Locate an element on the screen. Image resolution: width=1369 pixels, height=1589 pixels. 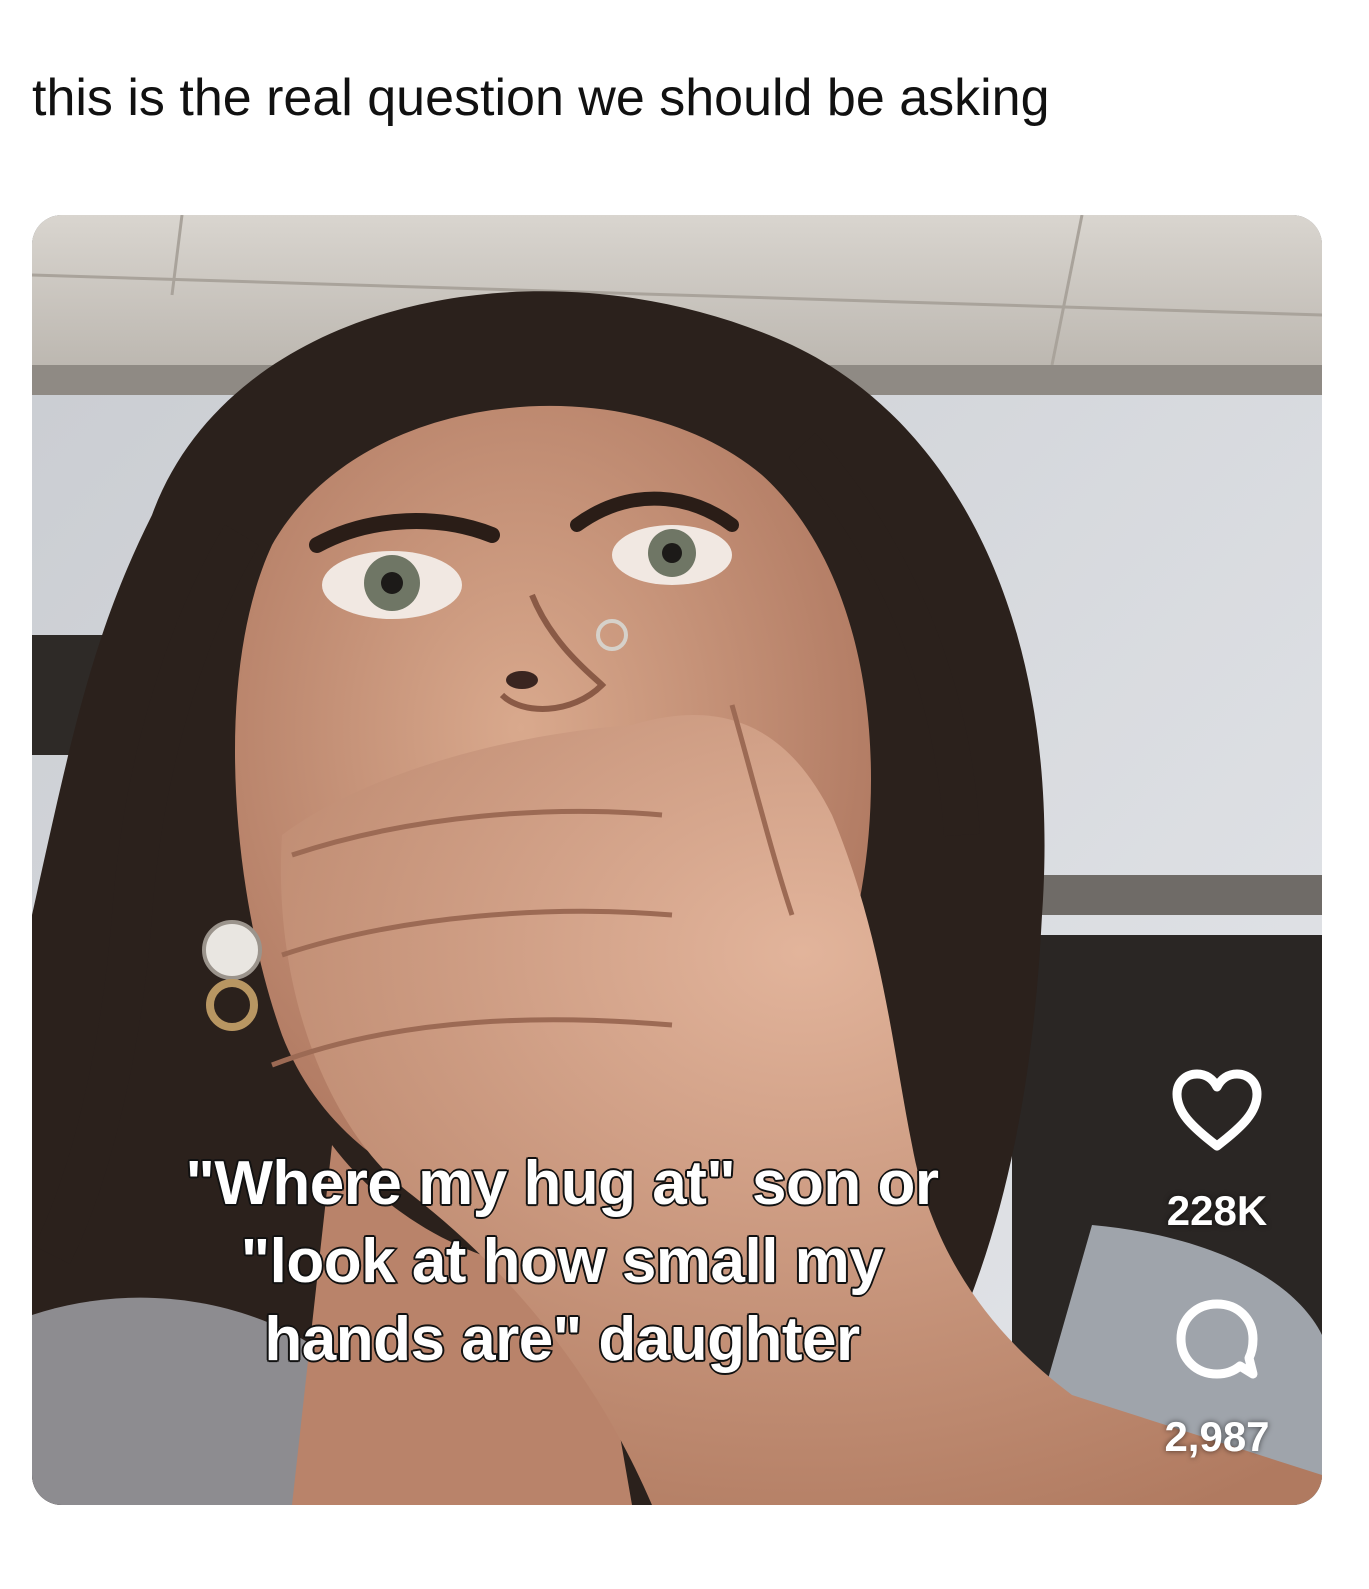
overlay-line-2: "look at how small my is located at coordinates (562, 1262).